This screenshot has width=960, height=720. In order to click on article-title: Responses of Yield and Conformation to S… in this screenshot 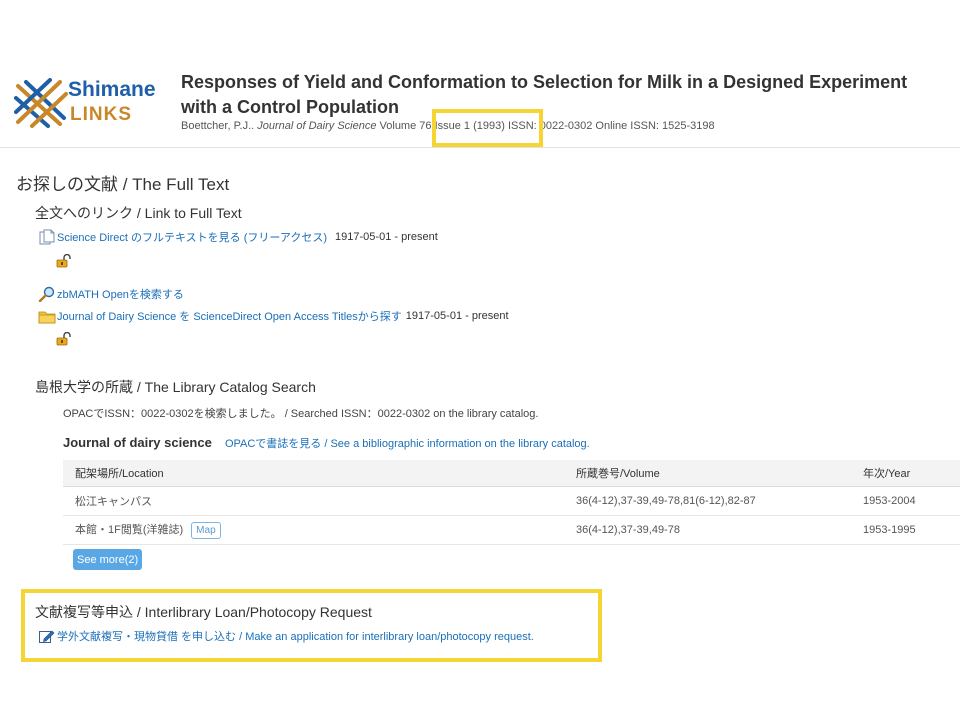, I will do `click(544, 94)`.